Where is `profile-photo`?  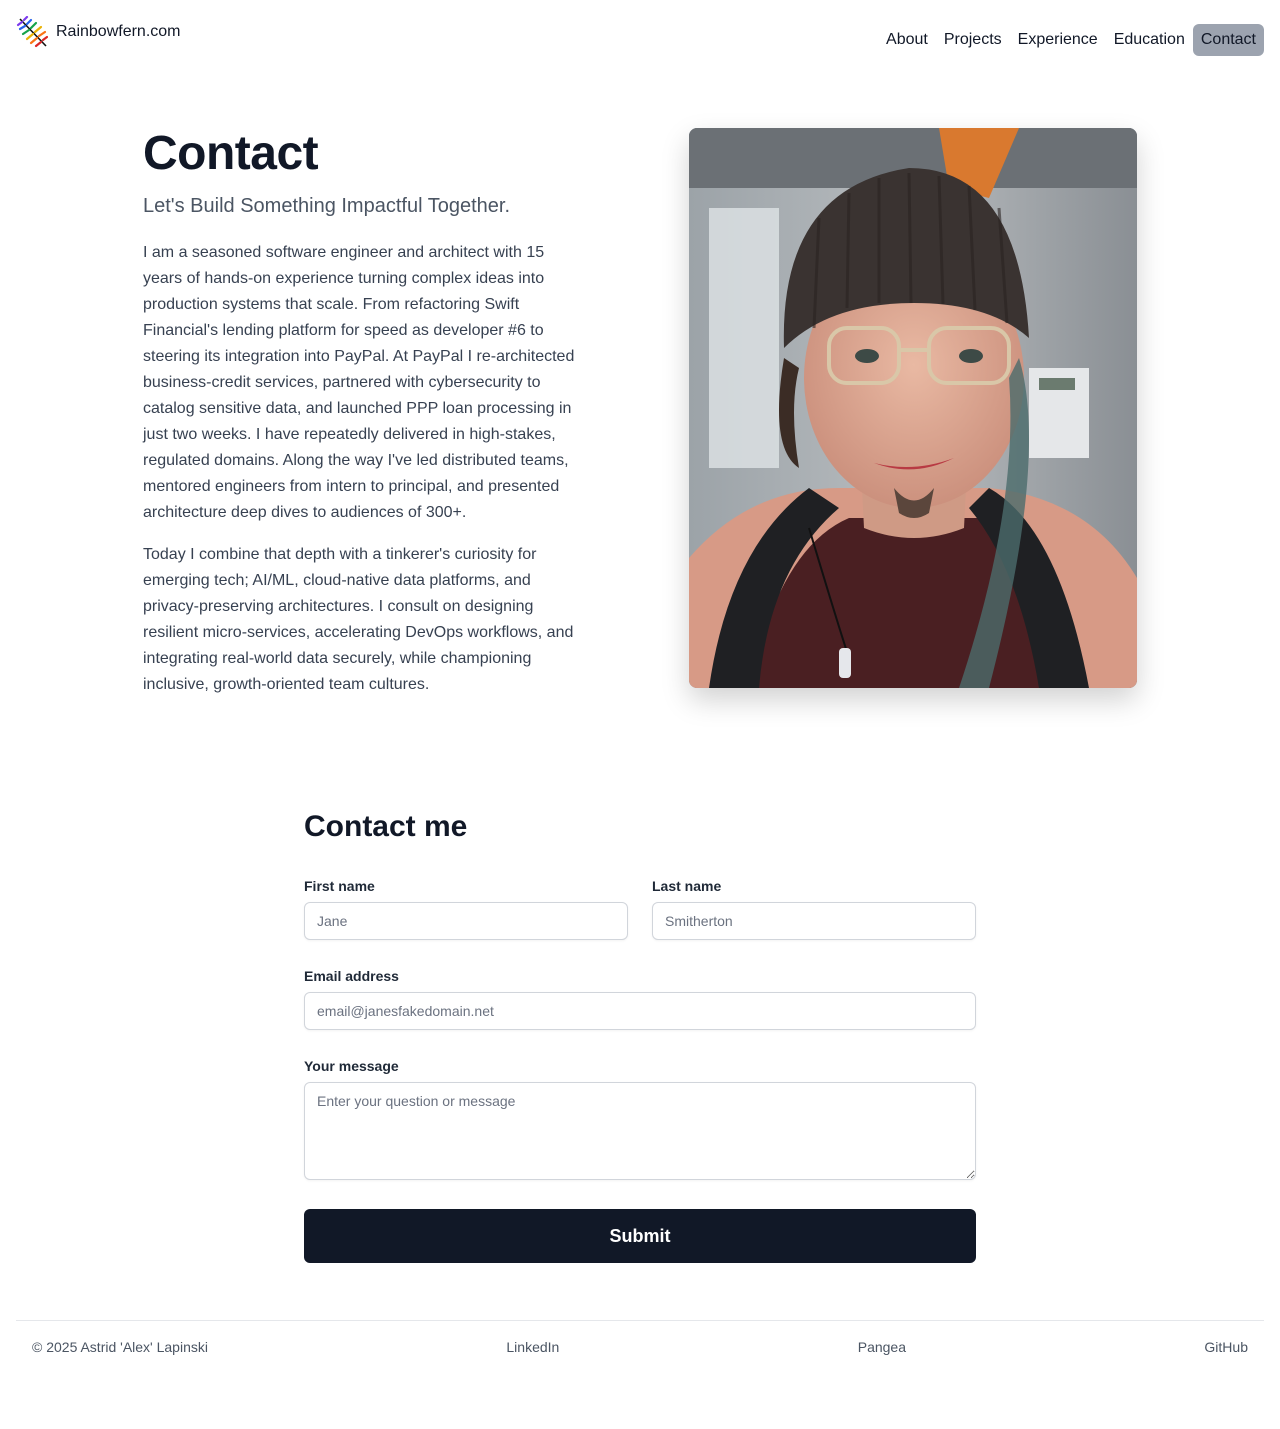 profile-photo is located at coordinates (913, 408).